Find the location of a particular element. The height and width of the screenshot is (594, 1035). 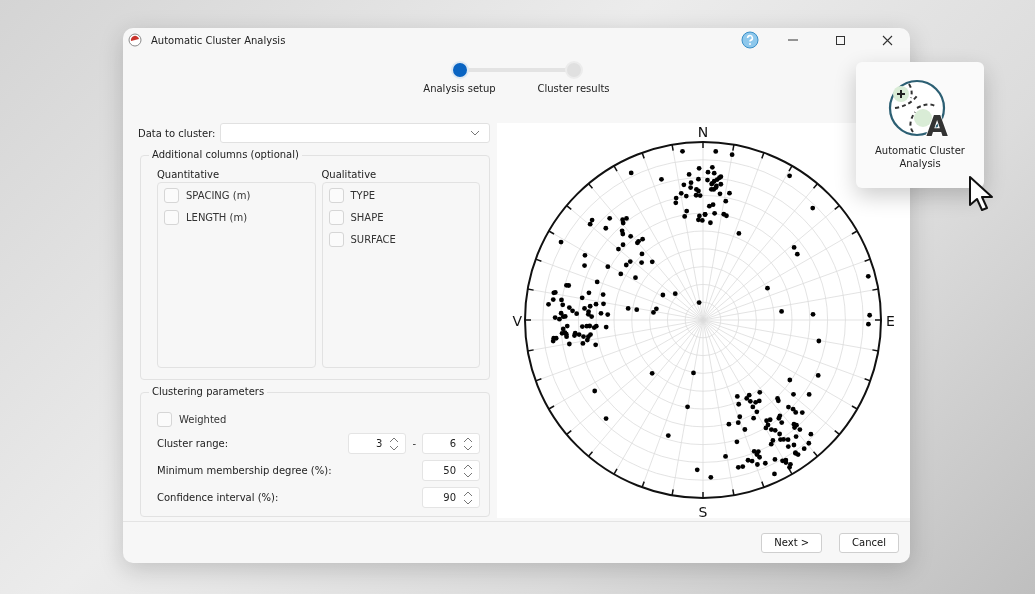

maximize-icon is located at coordinates (840, 40).